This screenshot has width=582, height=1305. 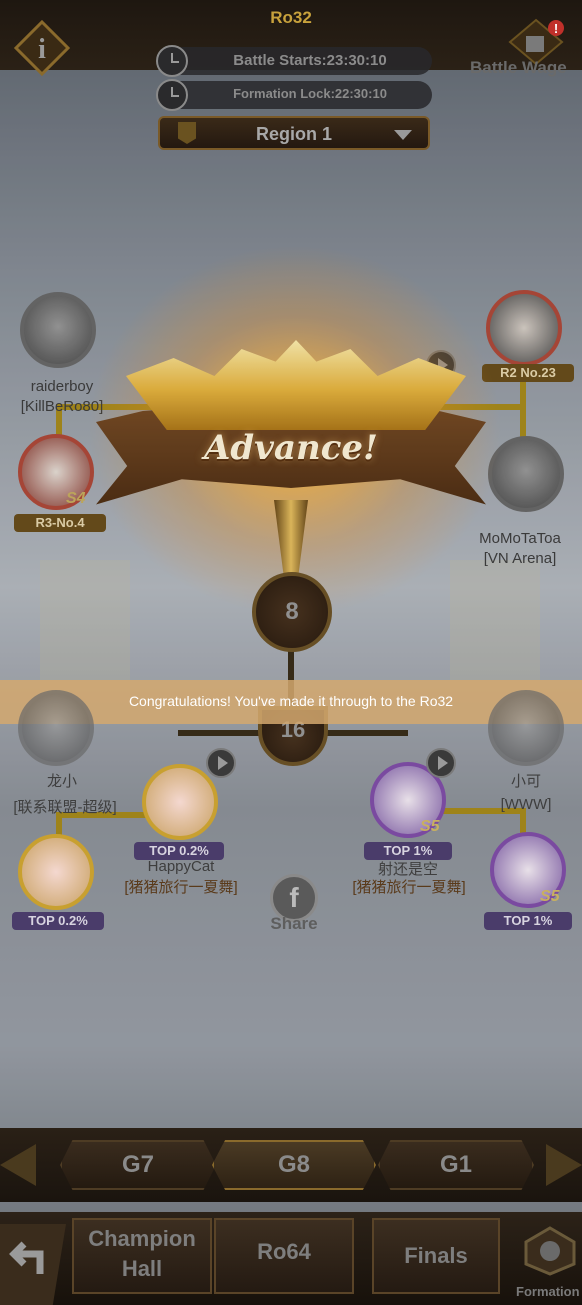 What do you see at coordinates (142, 1238) in the screenshot?
I see `champion-hall-label-1: Champion` at bounding box center [142, 1238].